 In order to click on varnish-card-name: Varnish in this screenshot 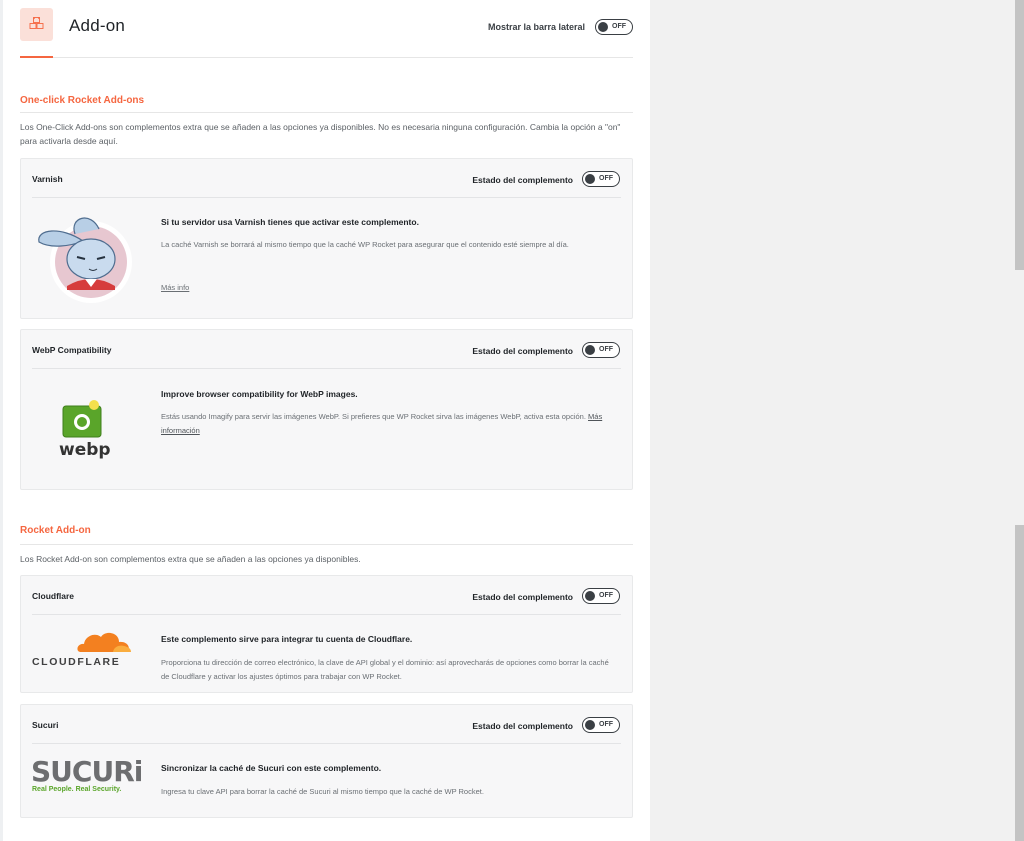, I will do `click(47, 179)`.